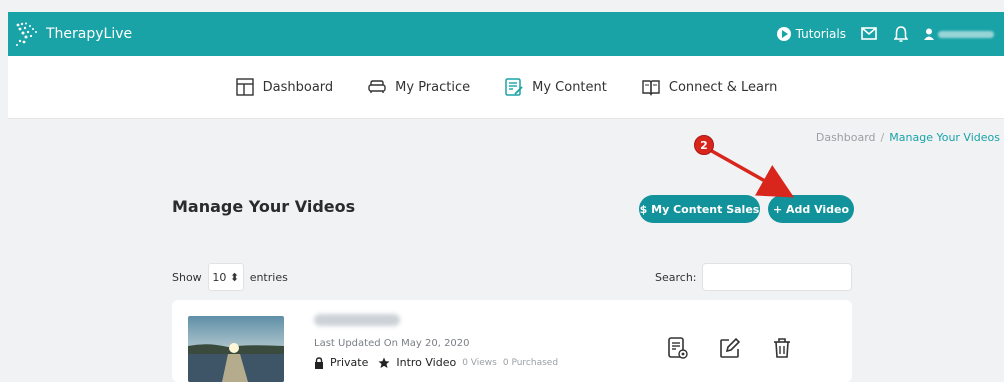 This screenshot has height=382, width=1004. I want to click on therapylive-logo-icon, so click(26, 34).